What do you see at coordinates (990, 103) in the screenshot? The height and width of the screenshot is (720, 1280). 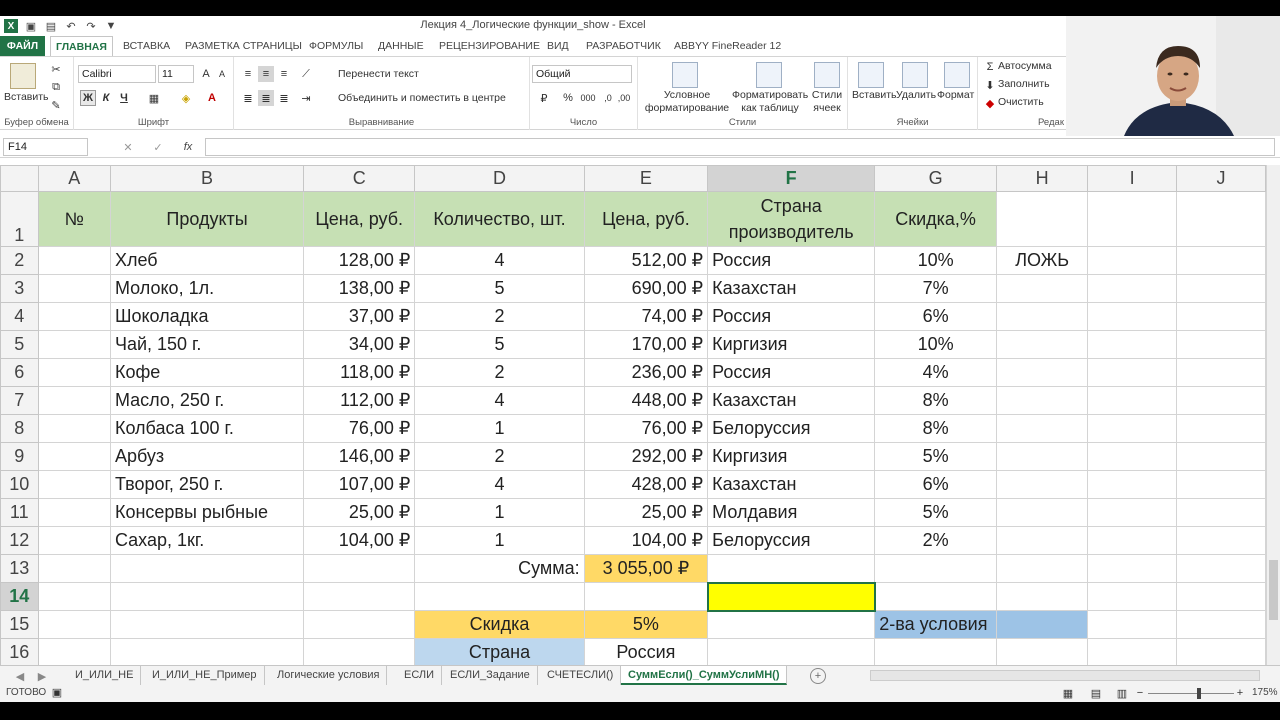 I see `clear-icon: ◆` at bounding box center [990, 103].